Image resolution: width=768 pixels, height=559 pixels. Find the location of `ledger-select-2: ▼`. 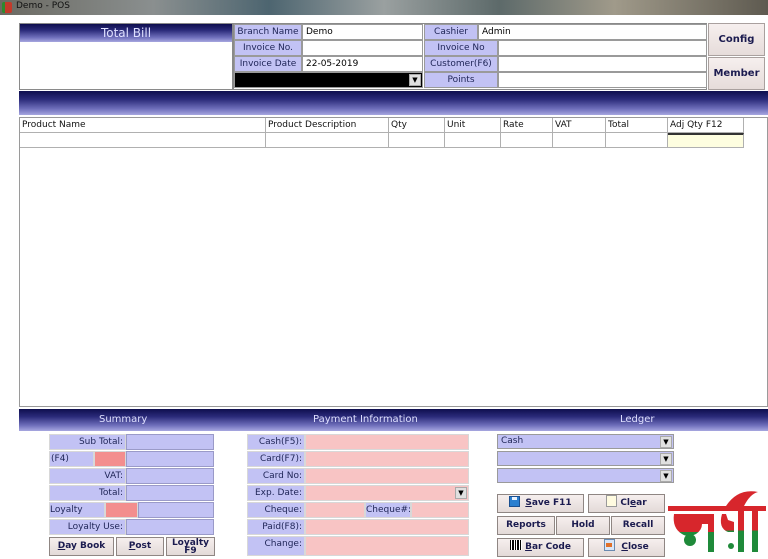

ledger-select-2: ▼ is located at coordinates (585, 458).